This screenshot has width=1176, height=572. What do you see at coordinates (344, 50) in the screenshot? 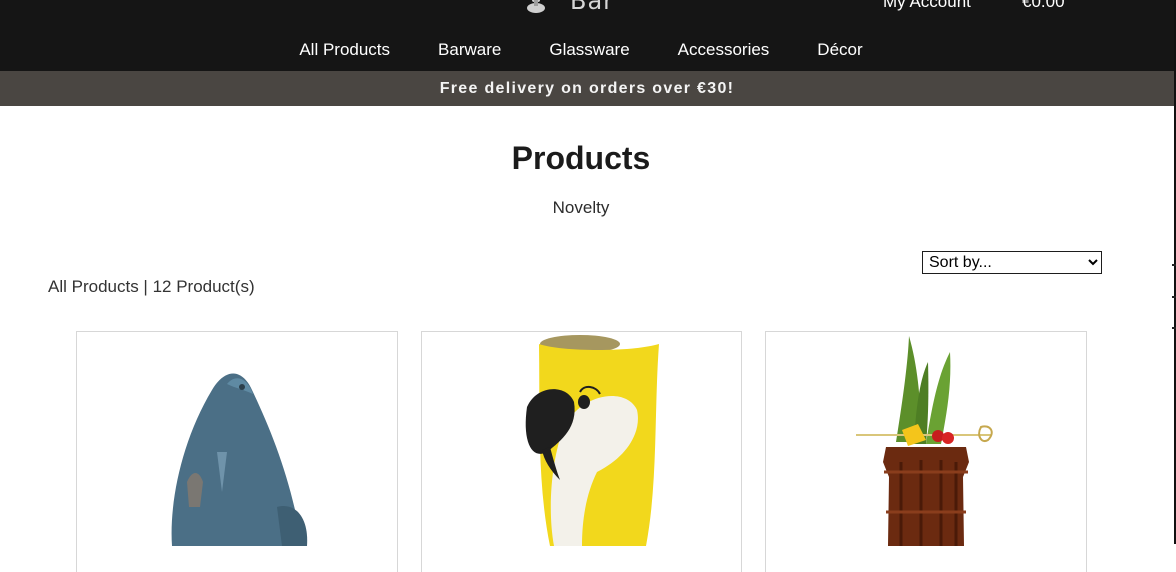
I see `nav-all-products: All Products` at bounding box center [344, 50].